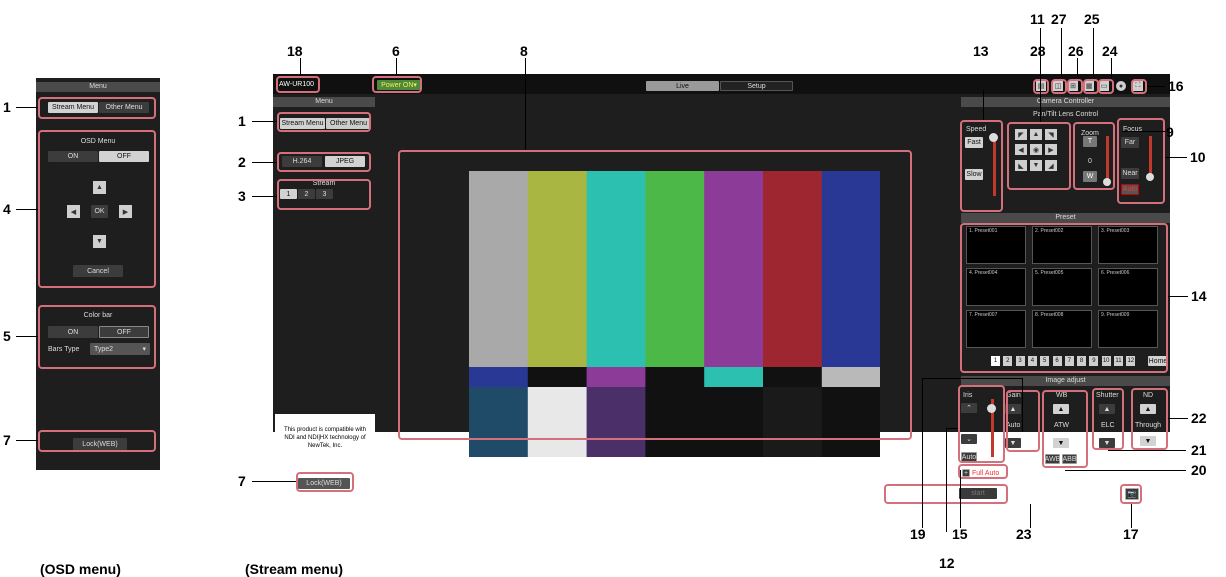  Describe the element at coordinates (524, 51) in the screenshot. I see `callout-8: 8` at that location.